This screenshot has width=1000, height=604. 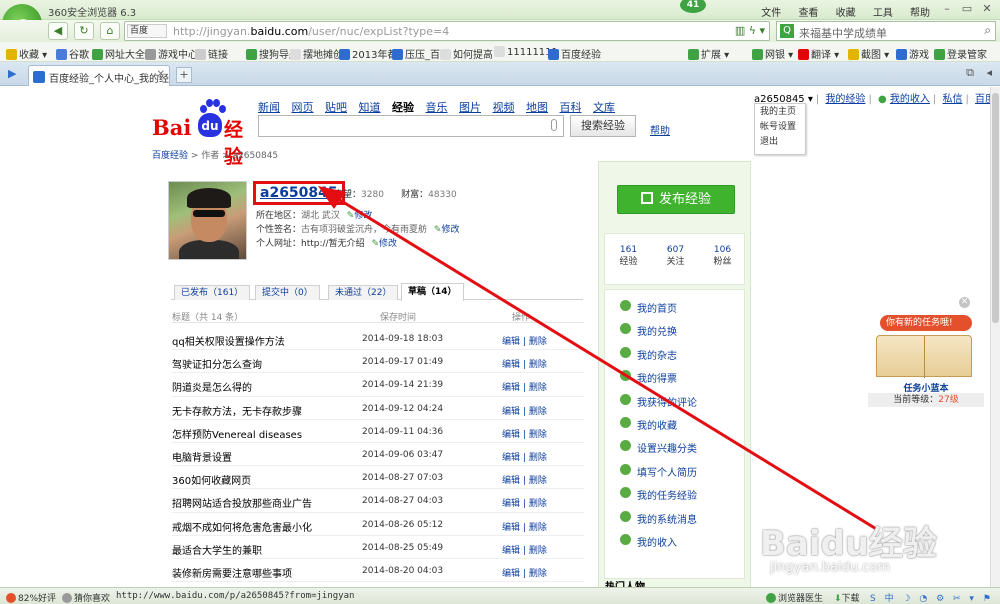 I want to click on publish-button: 发布经验, so click(x=676, y=199).